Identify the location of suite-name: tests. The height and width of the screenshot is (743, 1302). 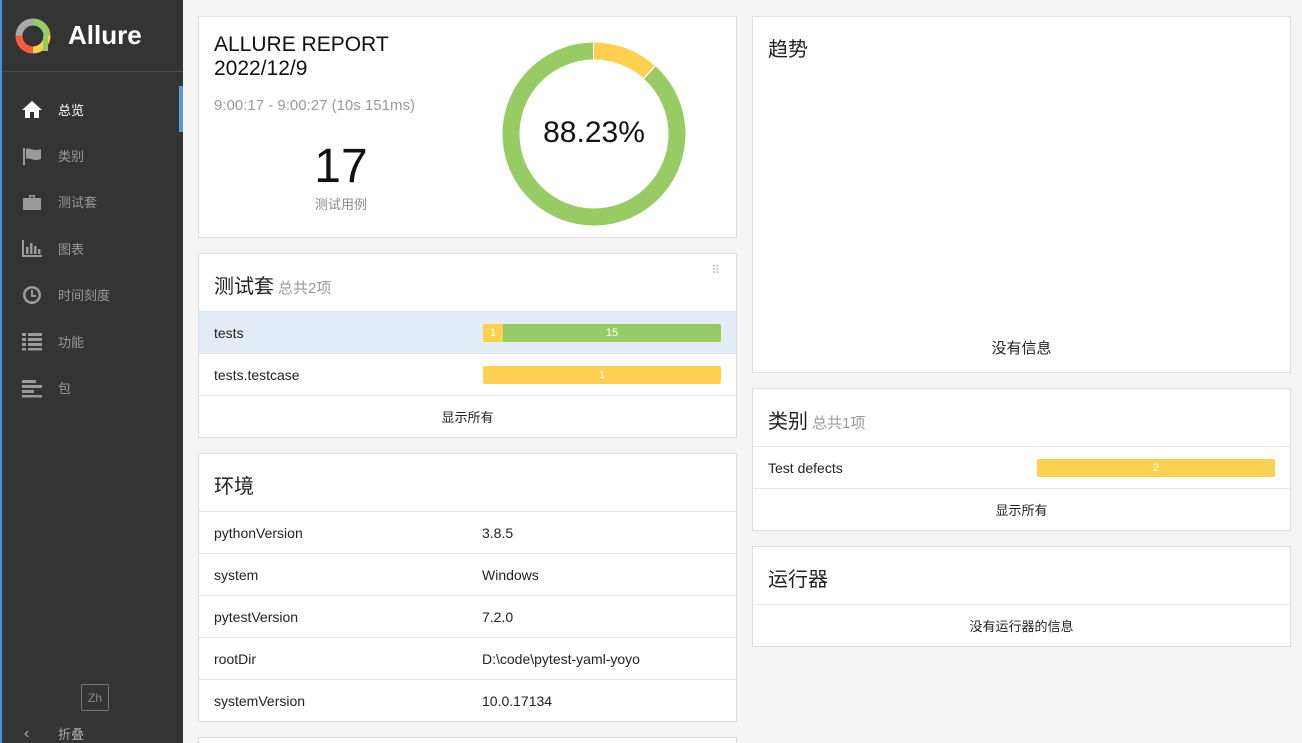
(229, 332).